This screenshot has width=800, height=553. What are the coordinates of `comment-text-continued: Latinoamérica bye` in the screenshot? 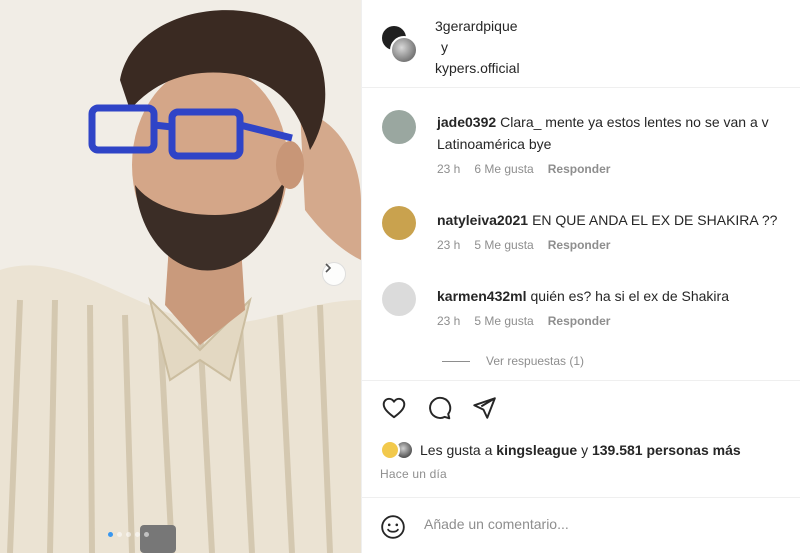 It's located at (494, 144).